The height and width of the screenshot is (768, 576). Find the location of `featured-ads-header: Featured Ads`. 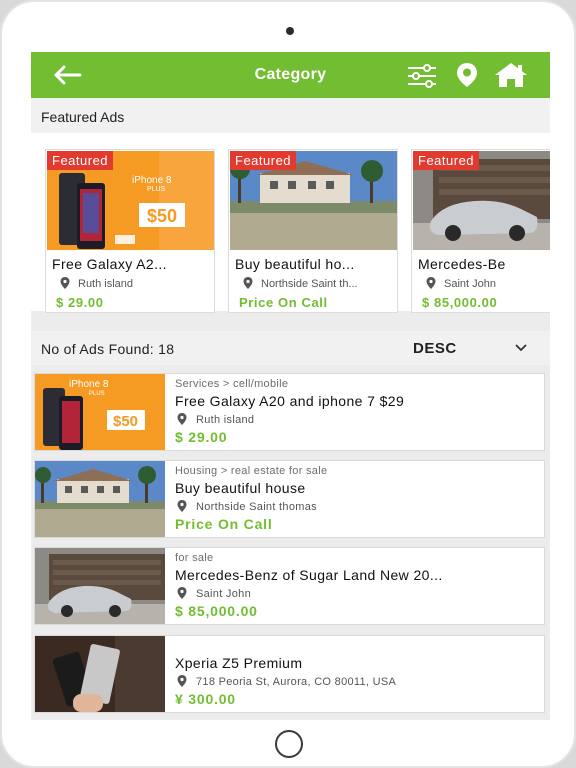

featured-ads-header: Featured Ads is located at coordinates (290, 115).